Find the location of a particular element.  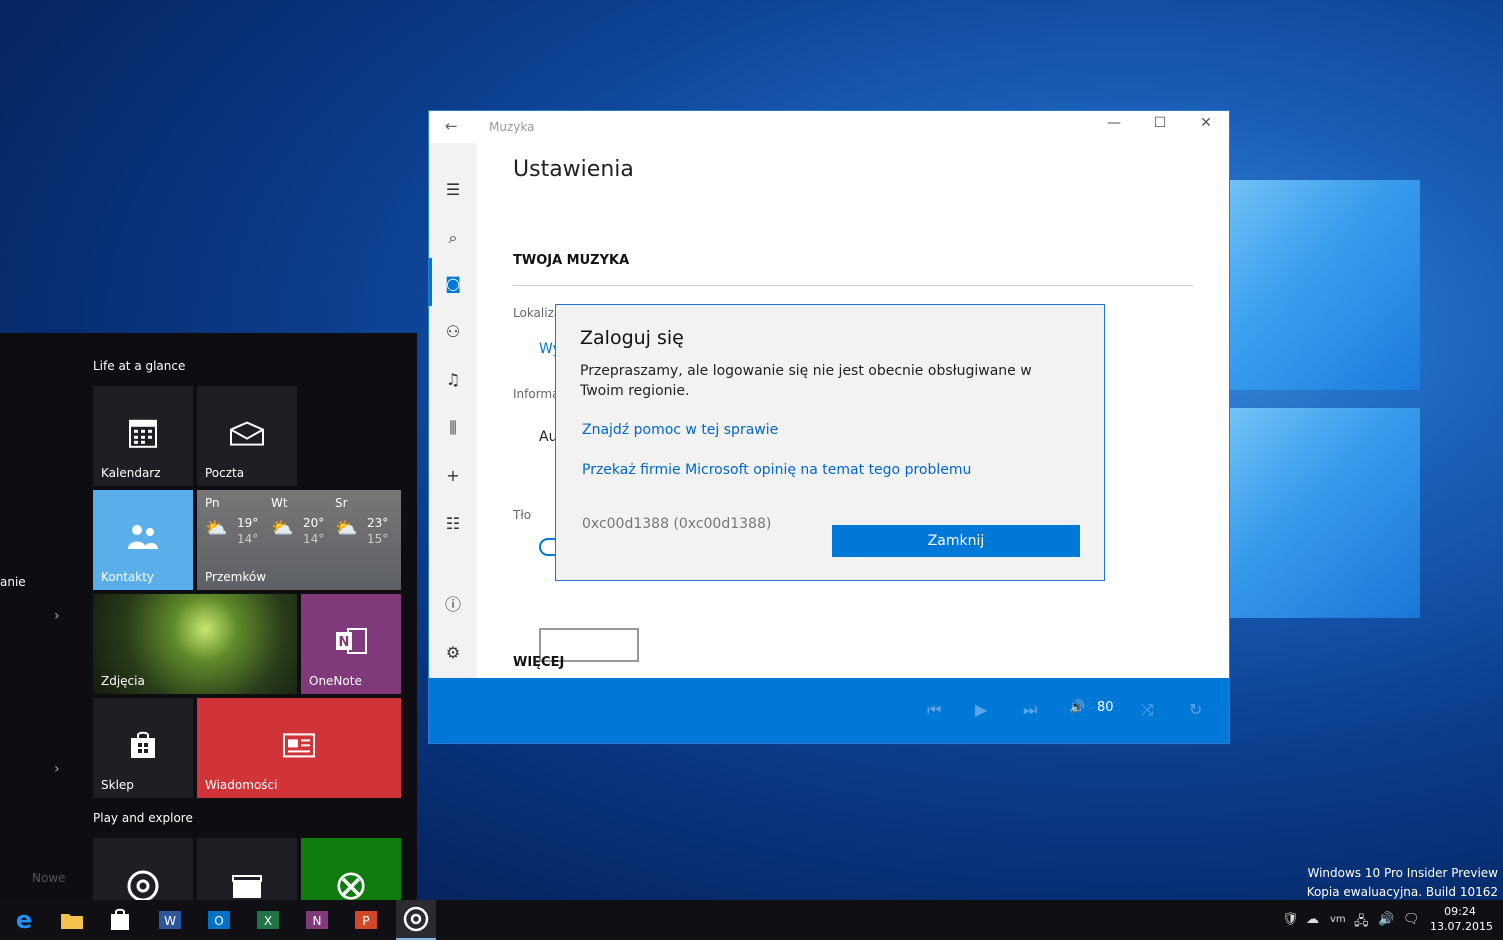

start-left-label: anie is located at coordinates (13, 582).